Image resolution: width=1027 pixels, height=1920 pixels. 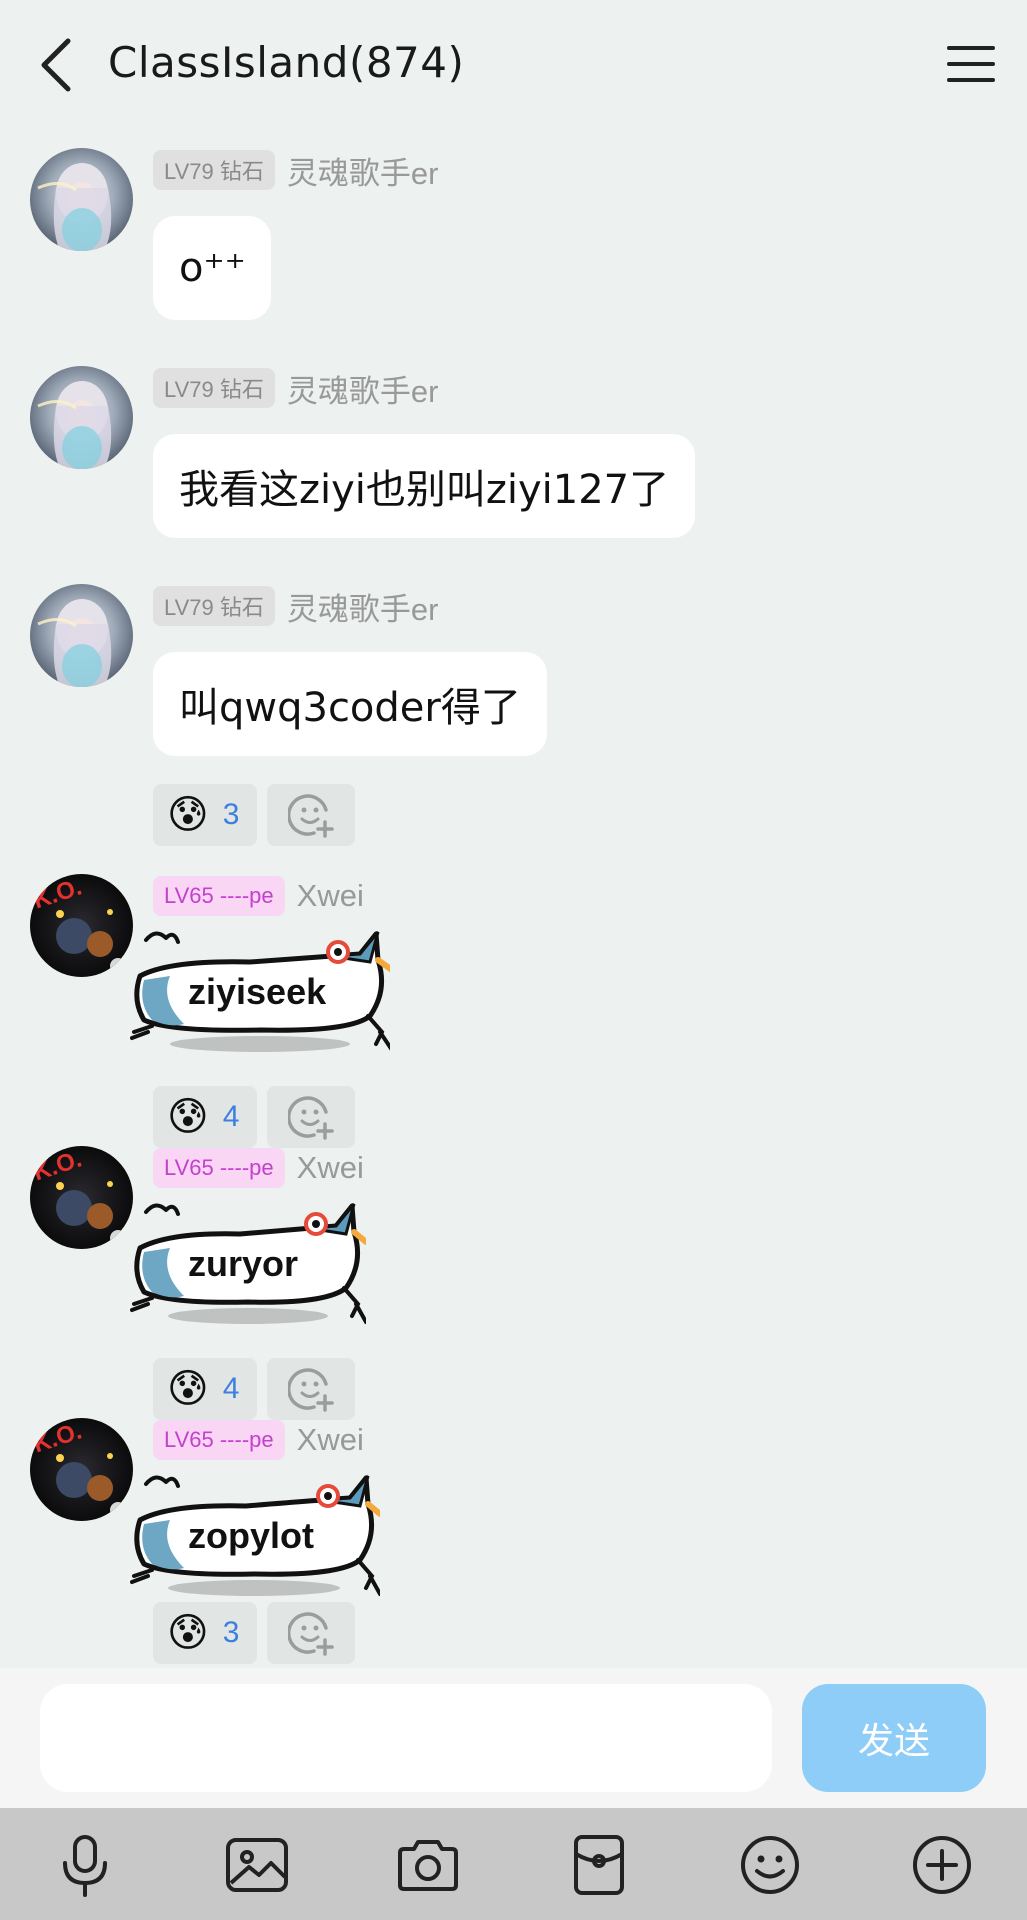 I want to click on message-bubble: o⁺⁺, so click(x=212, y=268).